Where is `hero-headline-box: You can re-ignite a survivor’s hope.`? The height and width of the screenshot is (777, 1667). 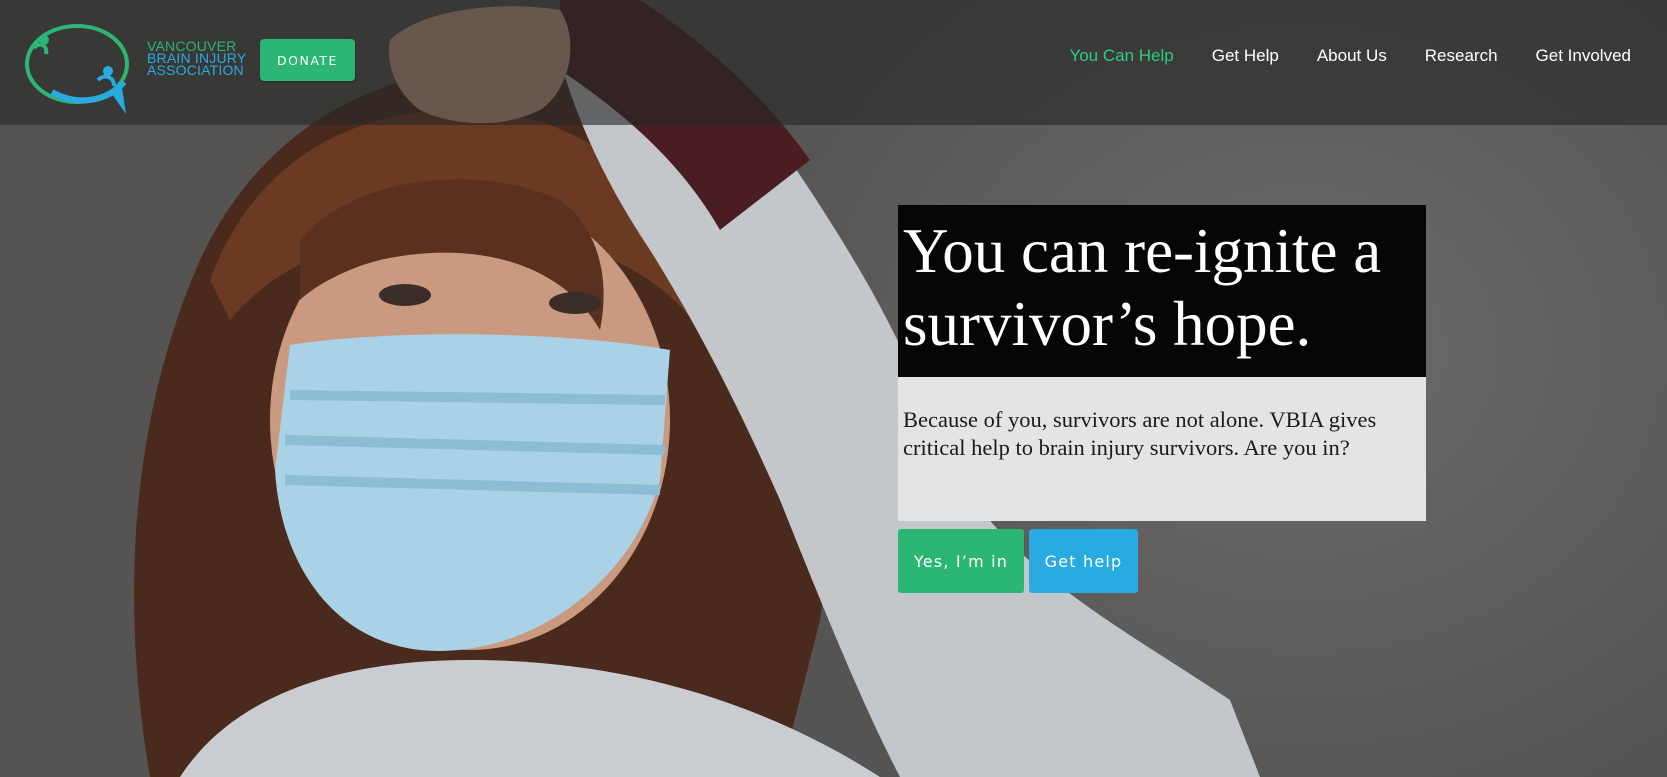 hero-headline-box: You can re-ignite a survivor’s hope. is located at coordinates (1162, 291).